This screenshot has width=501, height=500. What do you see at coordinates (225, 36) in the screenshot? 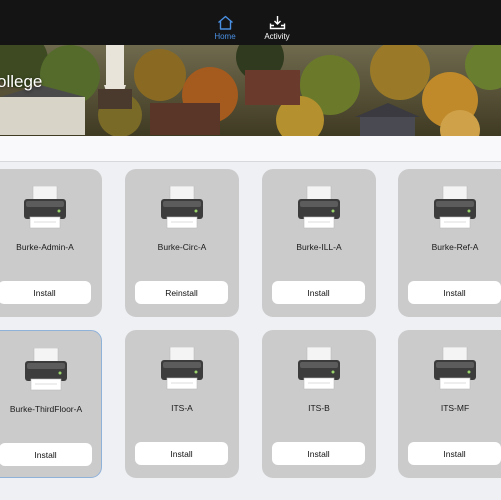
I see `nav-home-label: Home` at bounding box center [225, 36].